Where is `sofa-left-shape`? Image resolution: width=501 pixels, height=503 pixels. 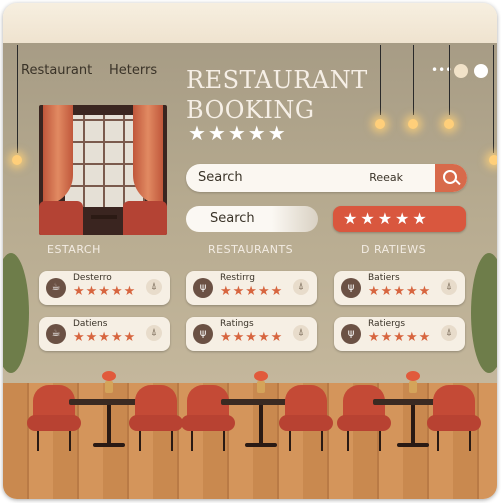
sofa-left-shape is located at coordinates (61, 218).